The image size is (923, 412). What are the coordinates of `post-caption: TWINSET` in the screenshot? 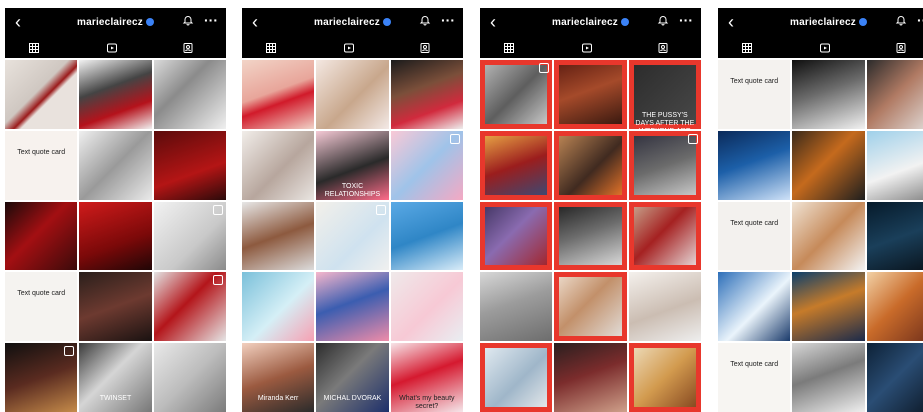 It's located at (115, 399).